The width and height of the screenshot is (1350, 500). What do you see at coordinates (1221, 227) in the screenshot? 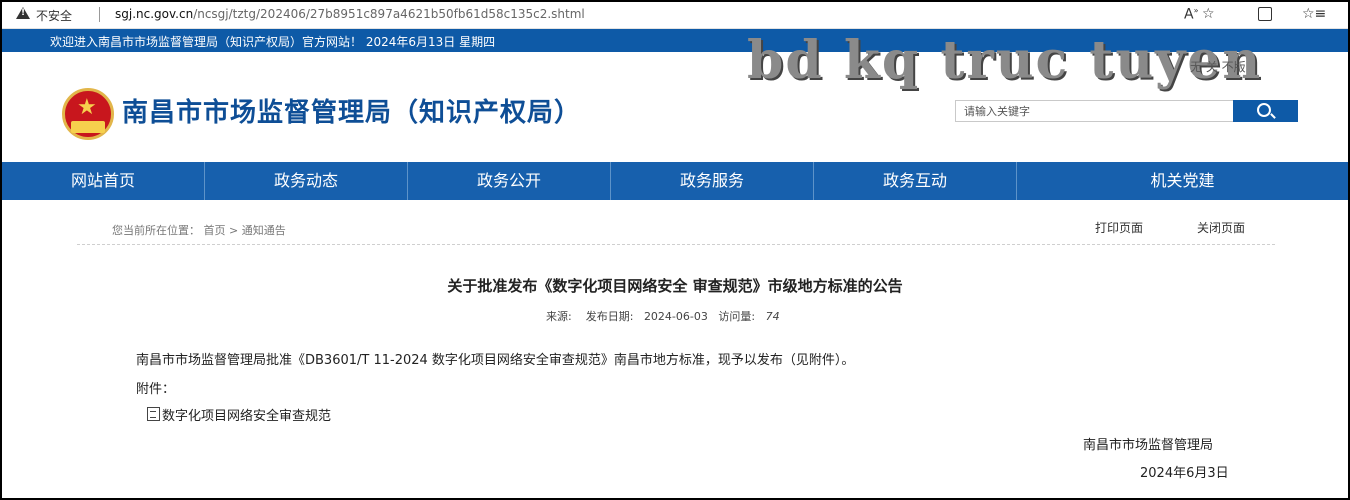
I see `close-page-link: 关闭页面` at bounding box center [1221, 227].